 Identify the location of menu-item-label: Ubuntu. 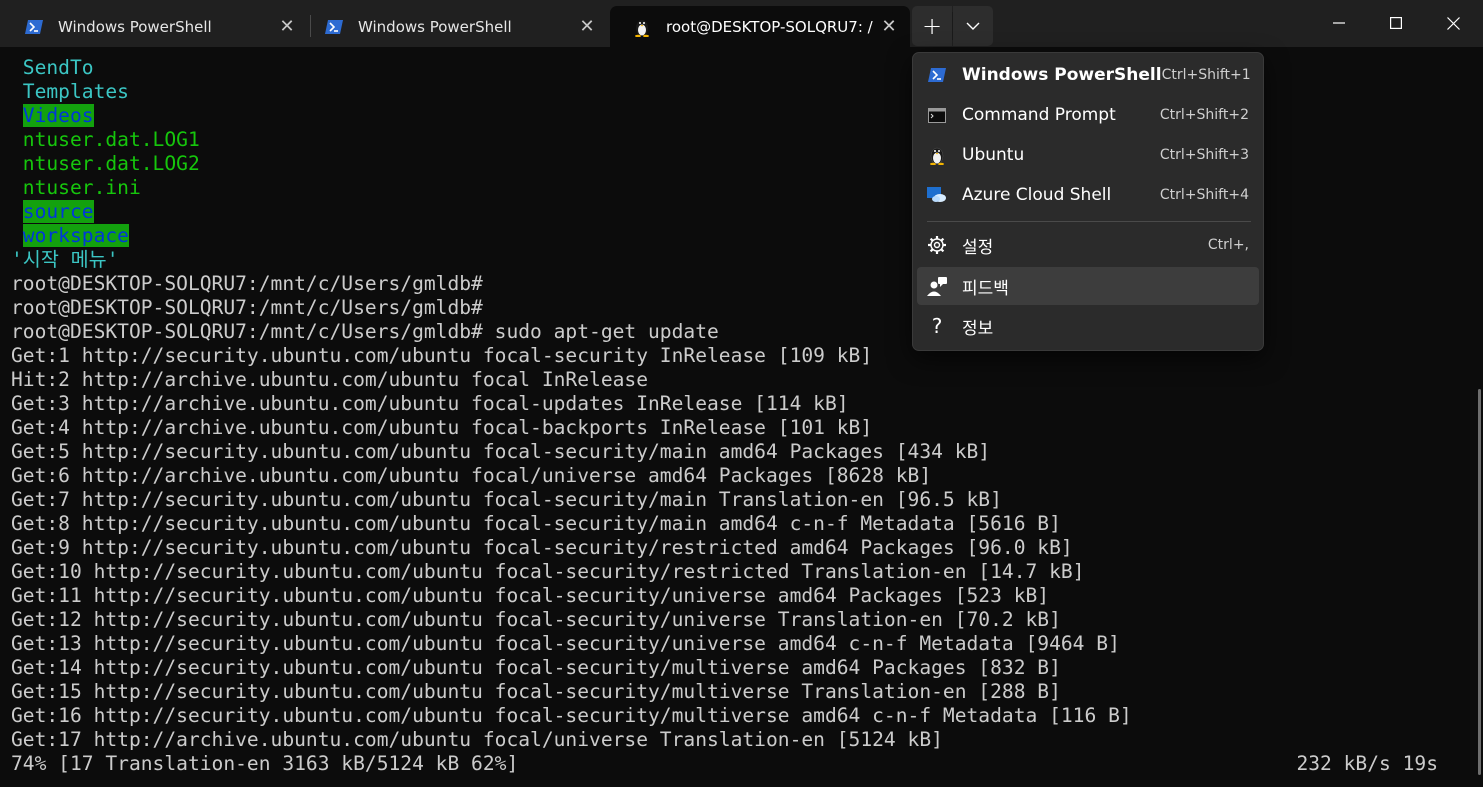
(993, 155).